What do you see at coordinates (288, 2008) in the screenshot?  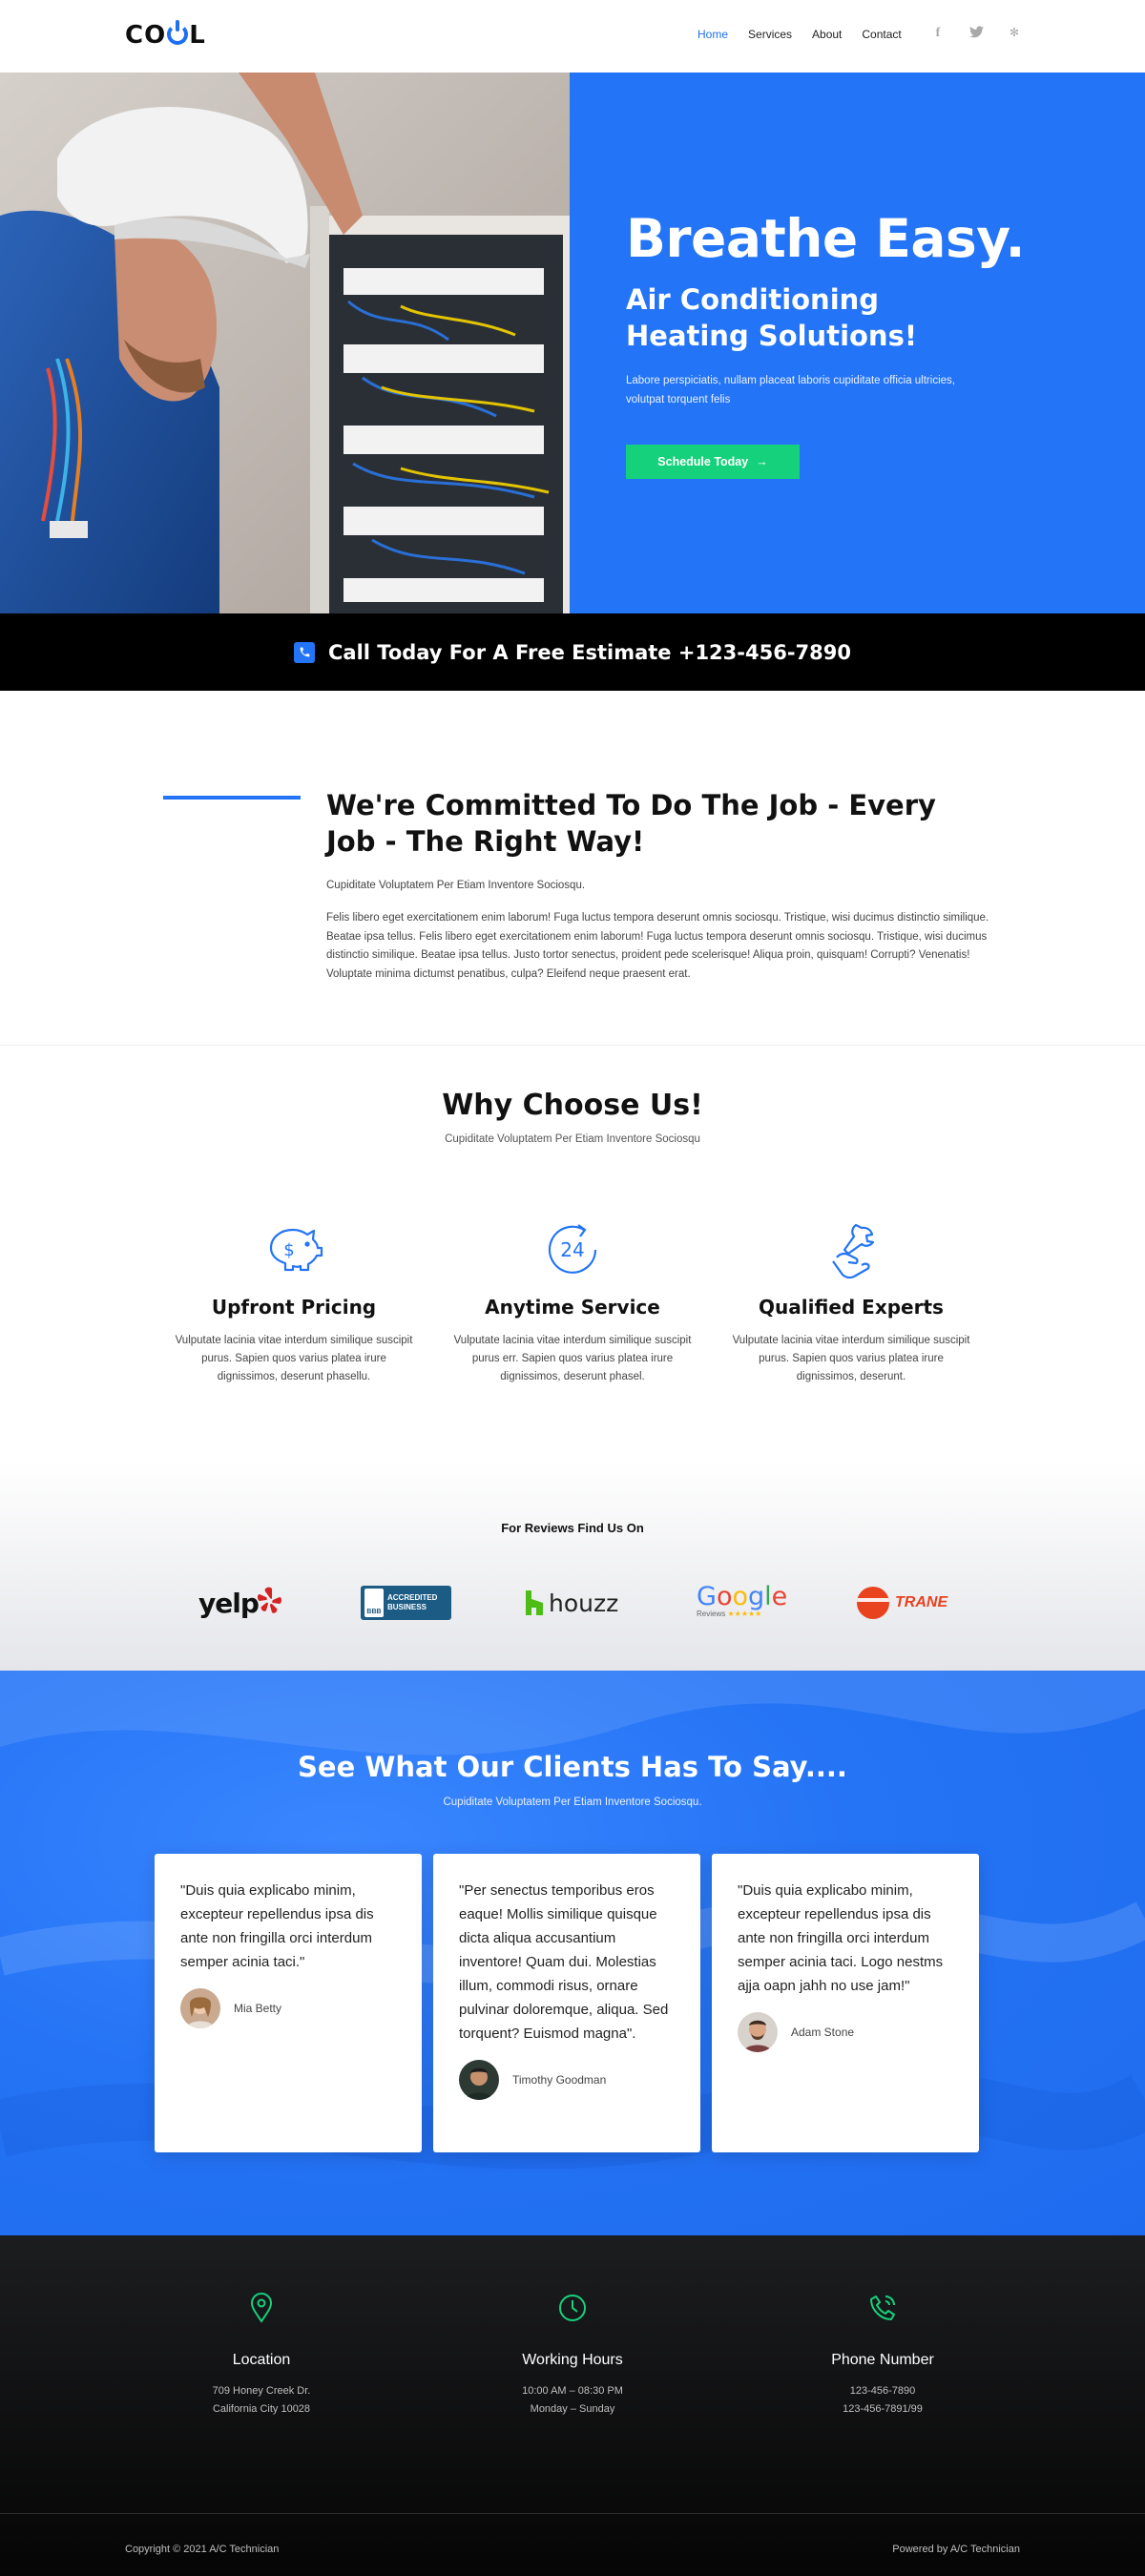 I see `testimonial-author: Mia Betty` at bounding box center [288, 2008].